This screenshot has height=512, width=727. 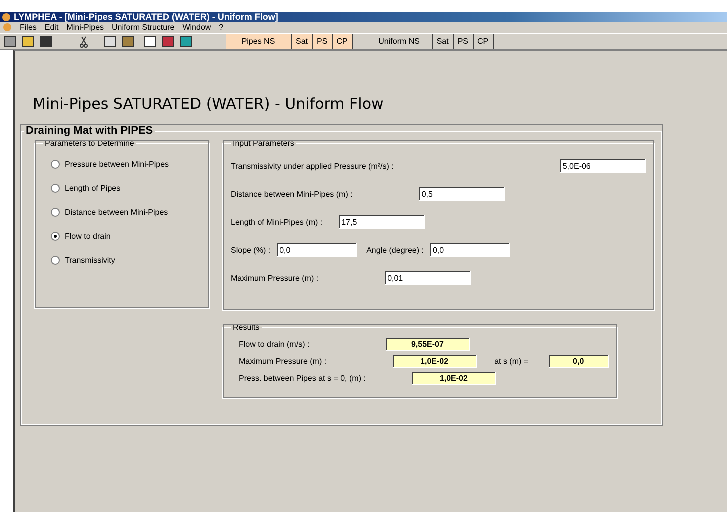 I want to click on menu-item: Files, so click(x=28, y=27).